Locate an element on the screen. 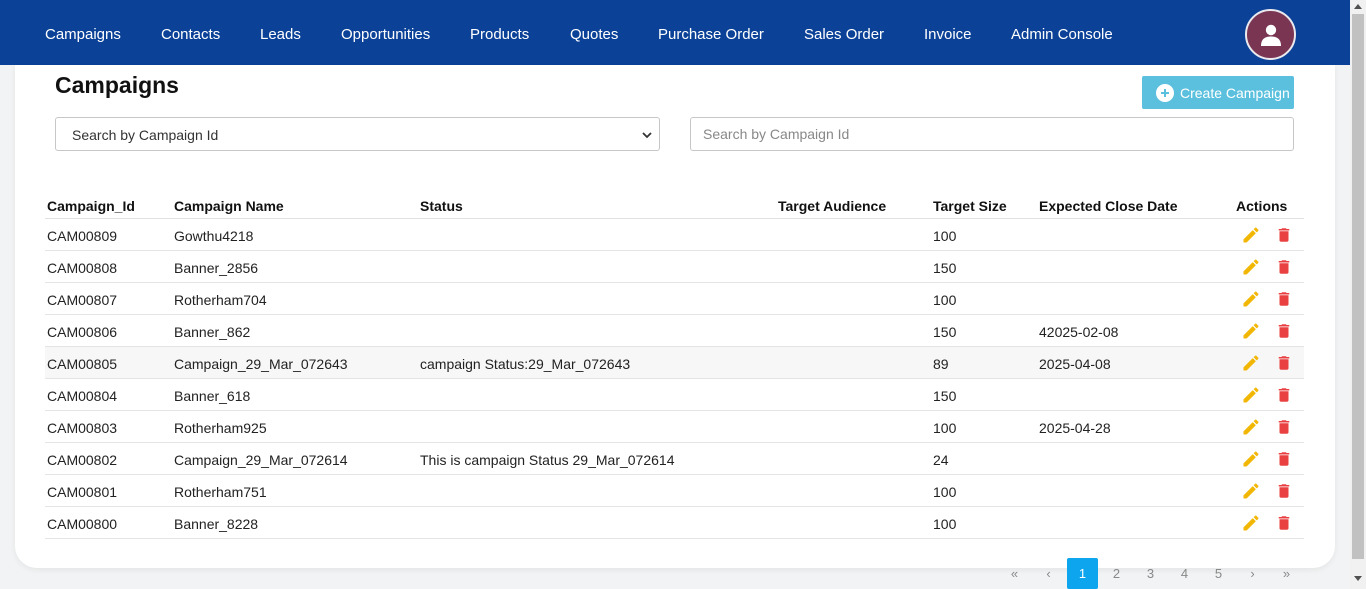 This screenshot has width=1366, height=589. pagination-page-4: 4 is located at coordinates (1184, 573).